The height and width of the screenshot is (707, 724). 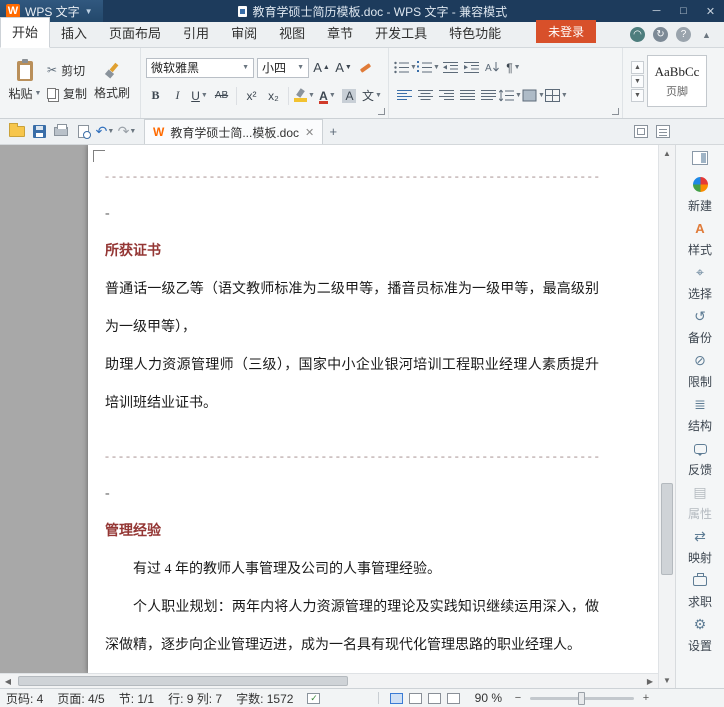 I want to click on maximize-button: □, so click(x=683, y=11).